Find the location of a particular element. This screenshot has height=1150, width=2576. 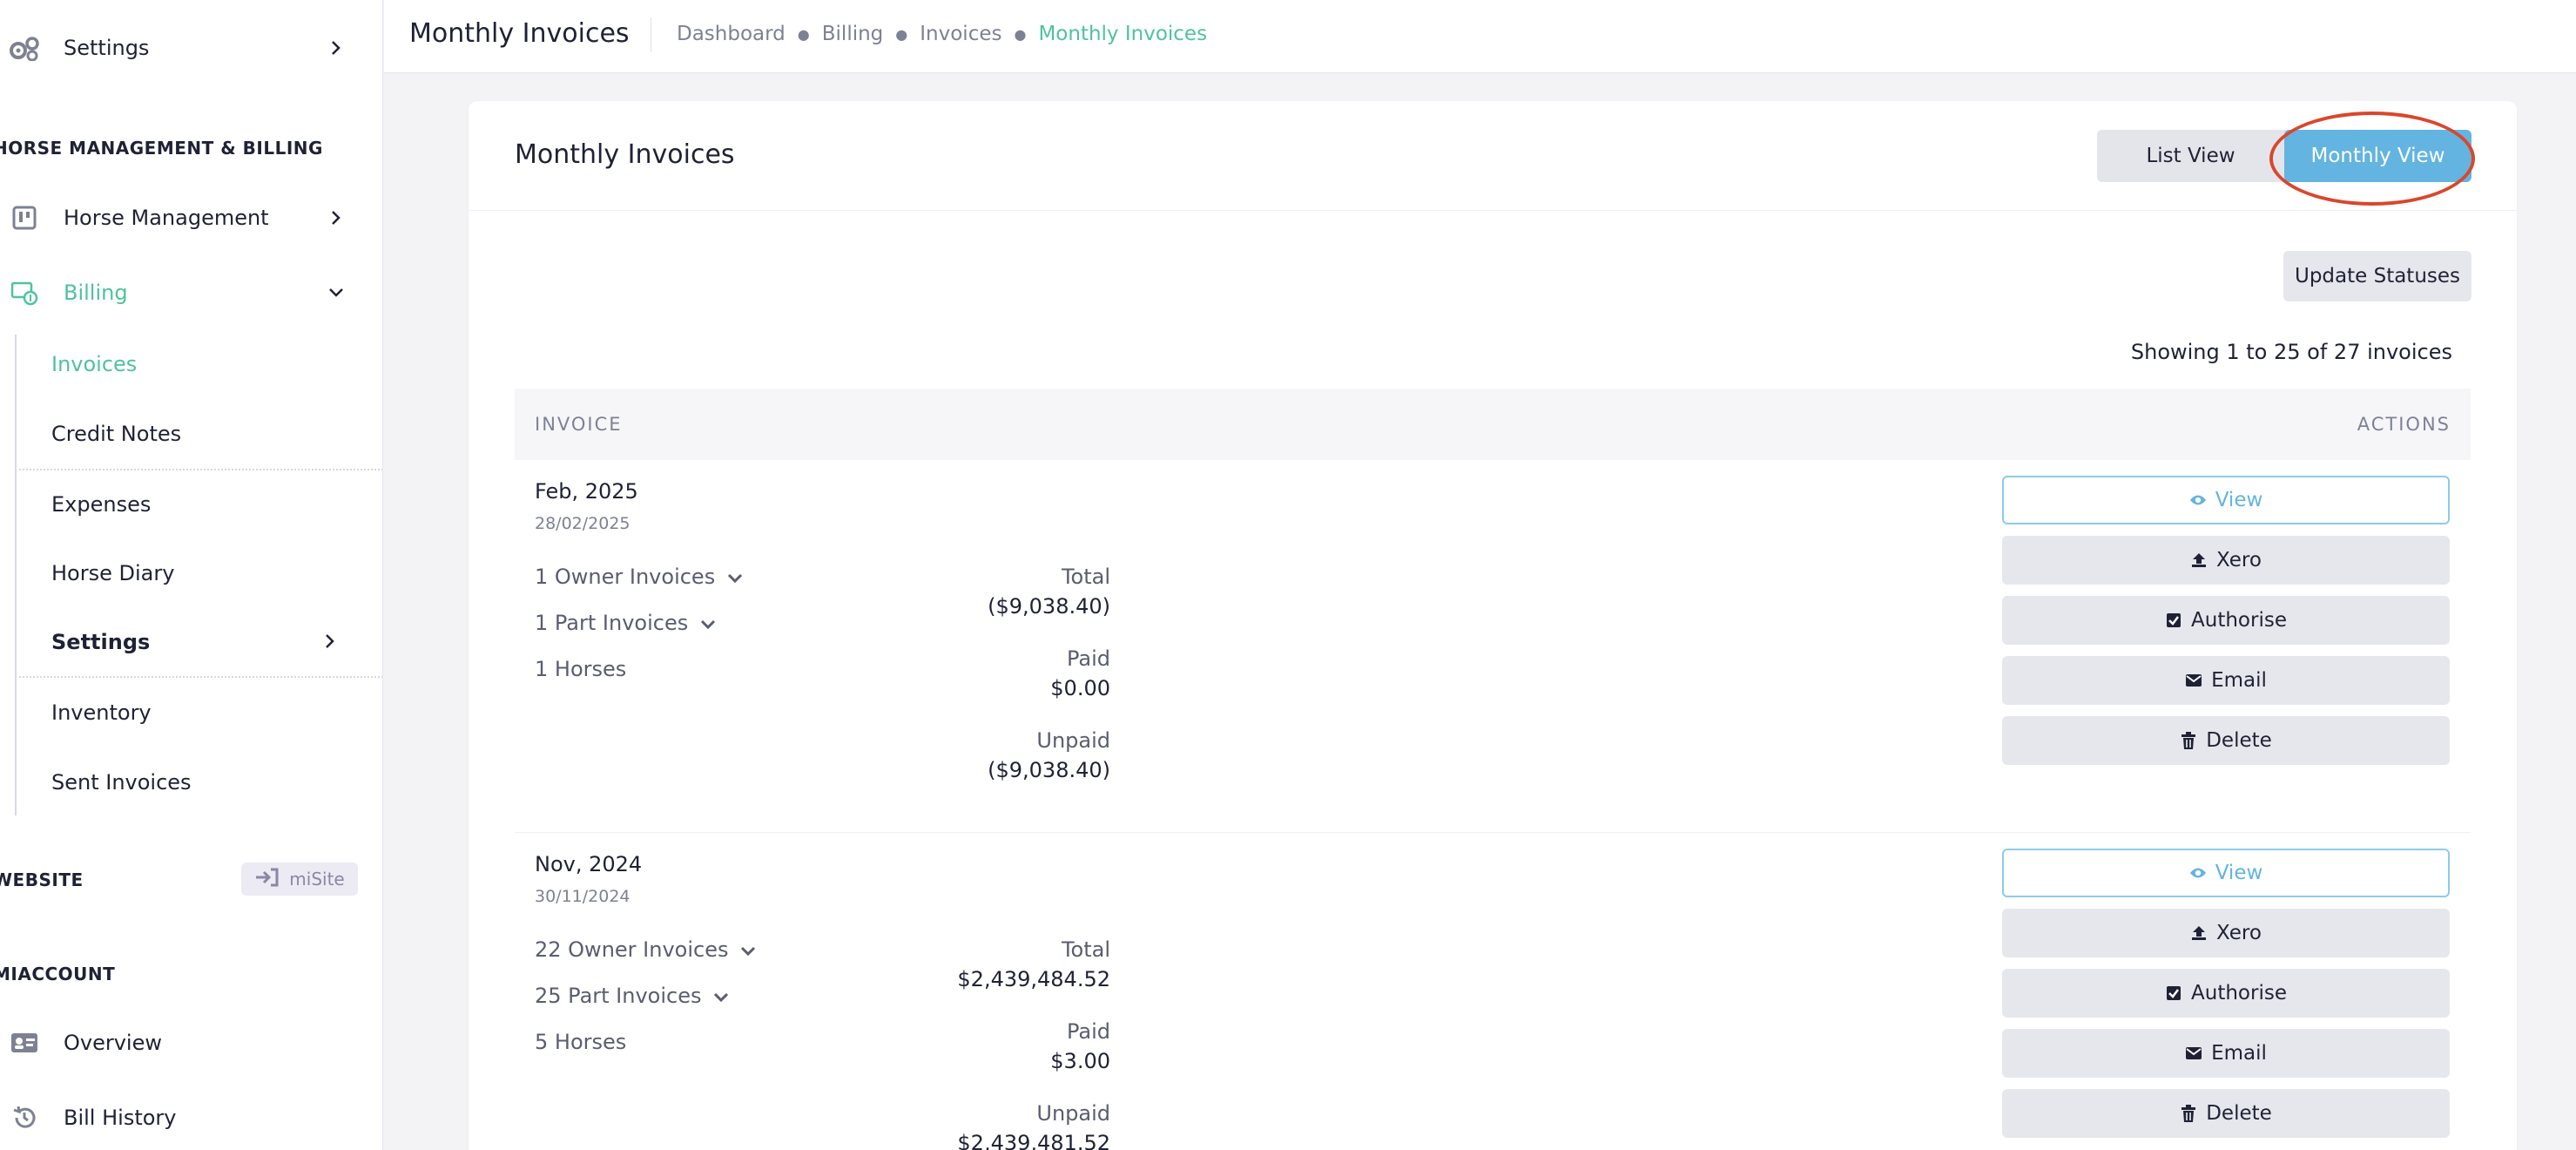

column-header-actions: ACTIONS is located at coordinates (2404, 425).